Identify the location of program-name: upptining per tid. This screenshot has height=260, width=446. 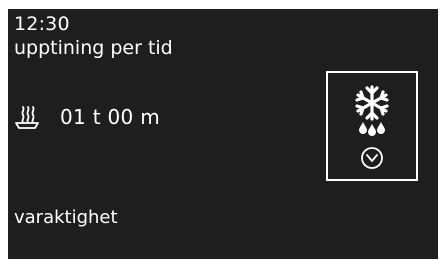
(93, 48).